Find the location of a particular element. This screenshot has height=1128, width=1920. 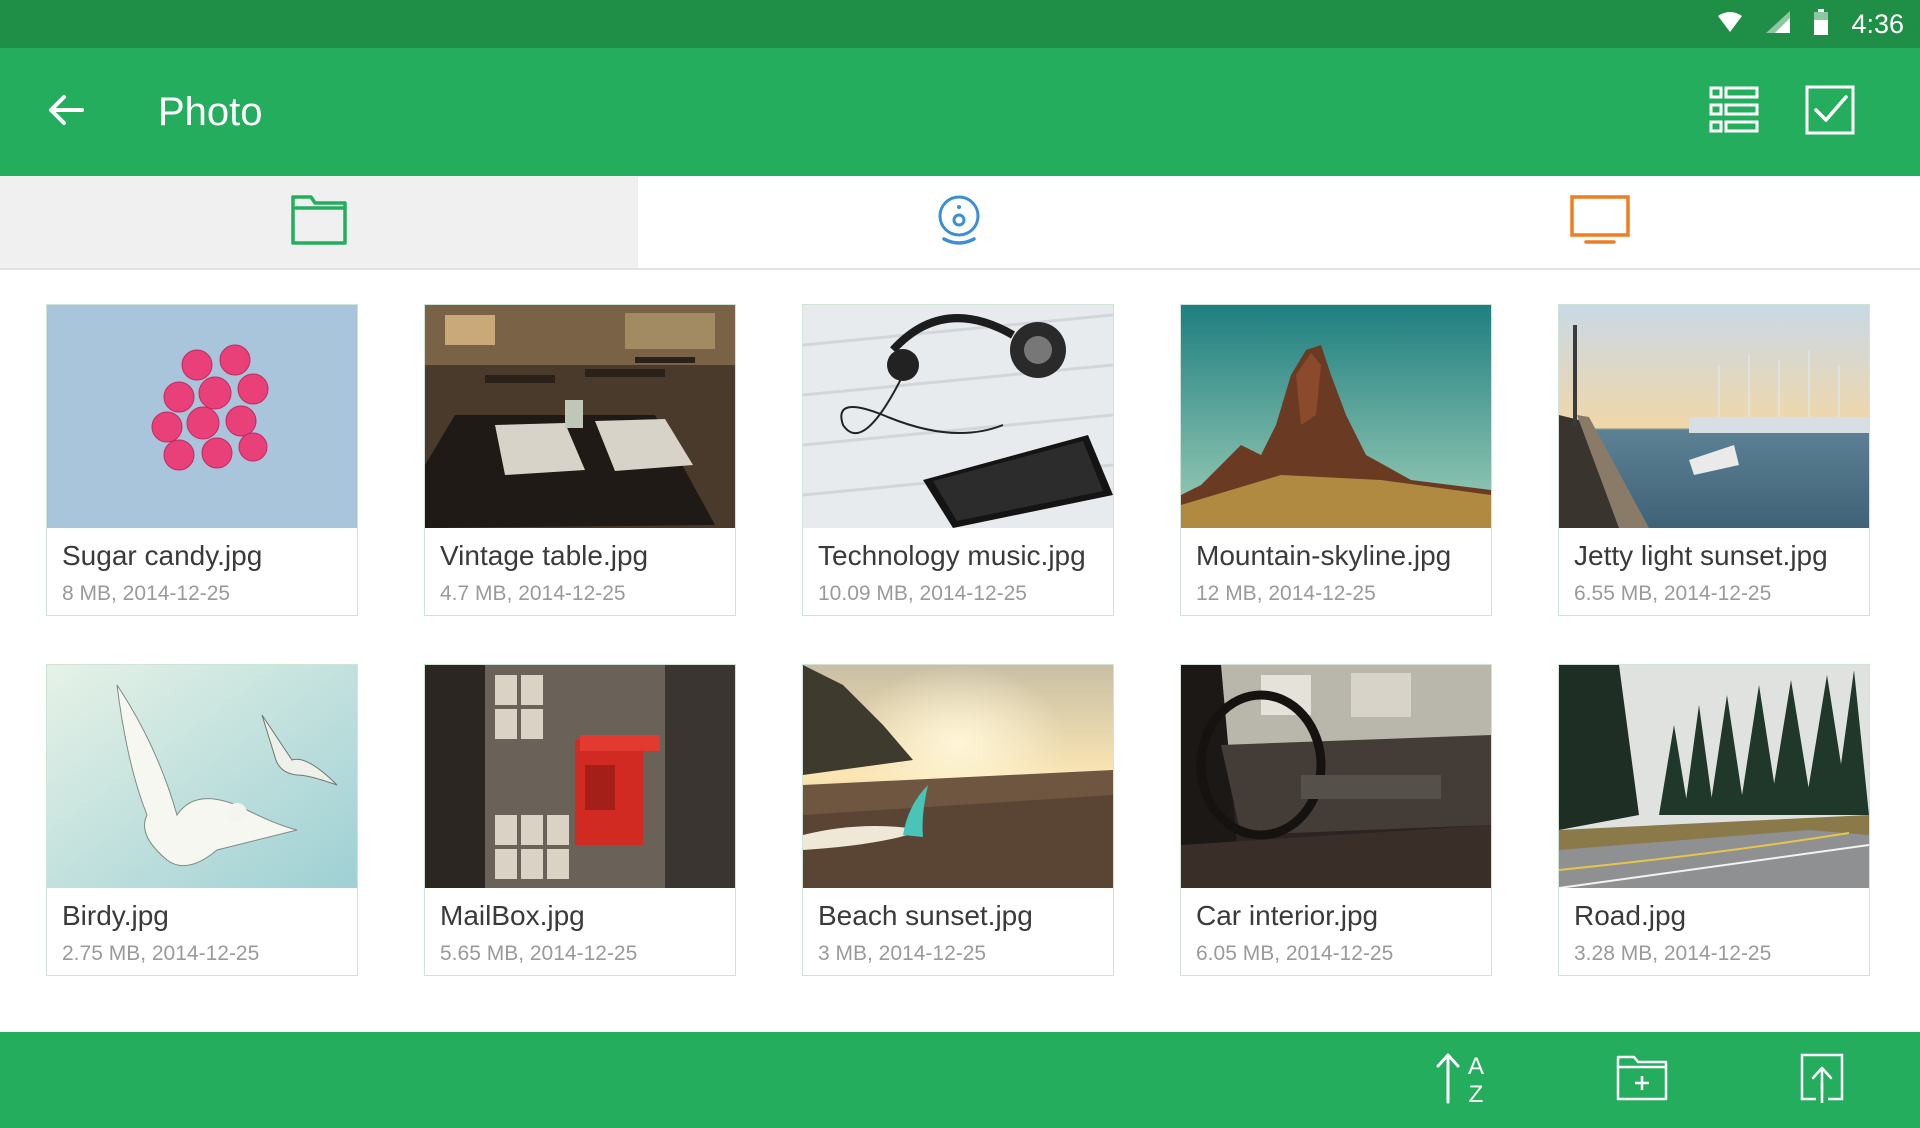

file-meta: 10.09 MB, 2014-12-25 is located at coordinates (922, 593).